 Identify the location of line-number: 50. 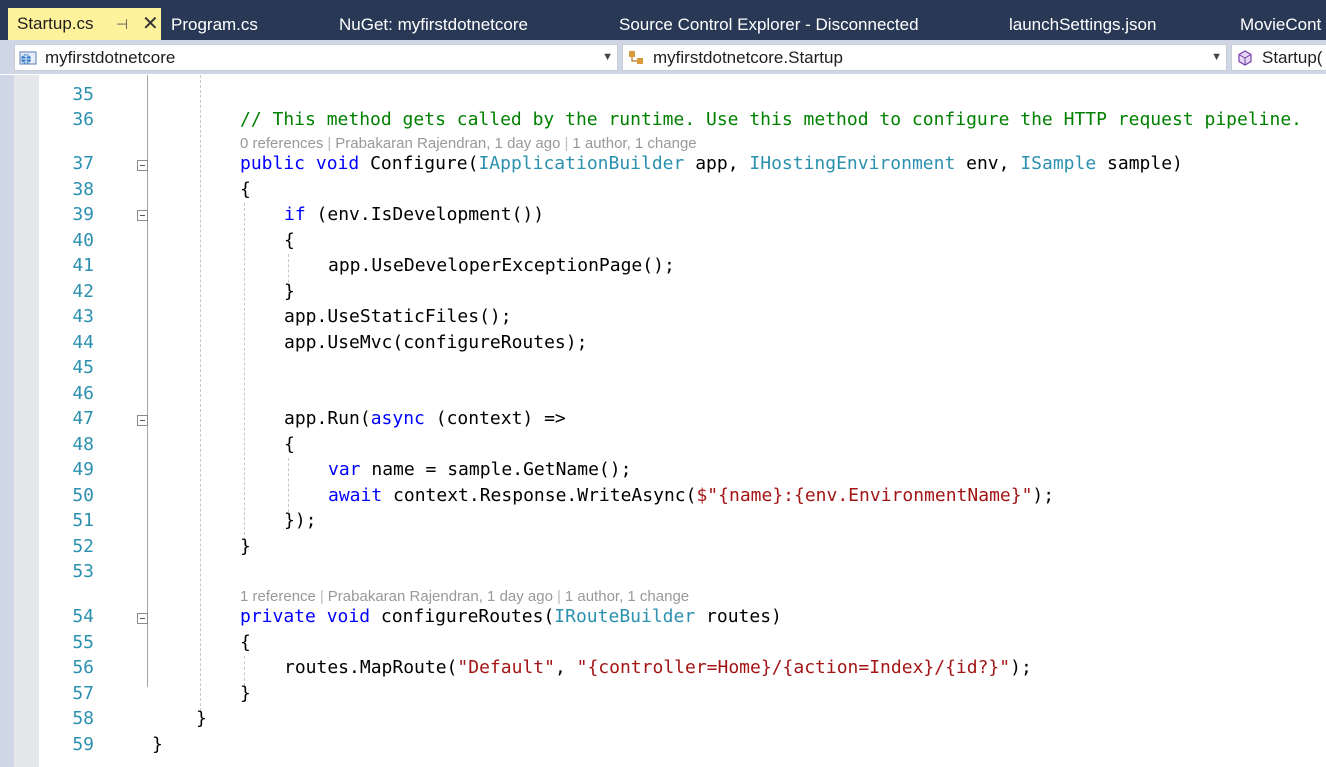
(83, 495).